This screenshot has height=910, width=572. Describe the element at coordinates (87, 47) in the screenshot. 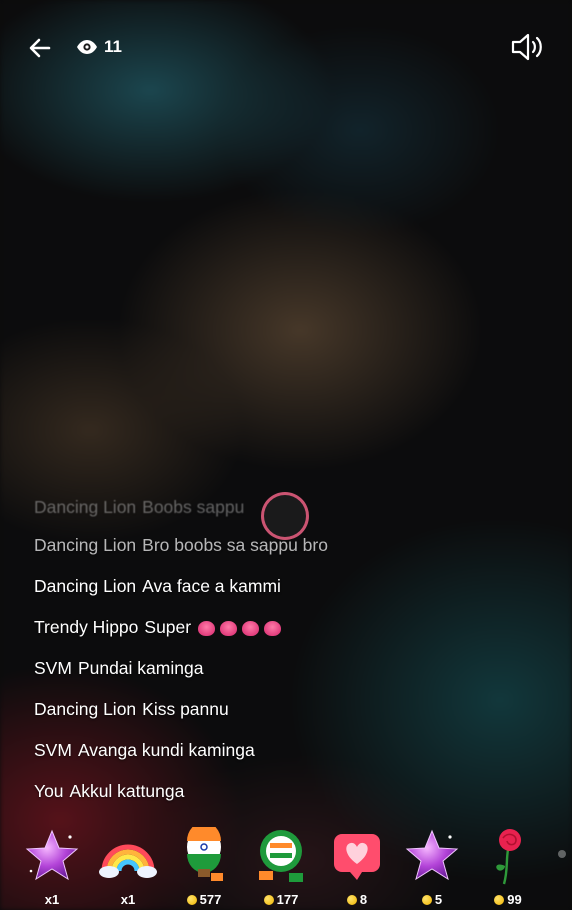

I see `eye-icon` at that location.